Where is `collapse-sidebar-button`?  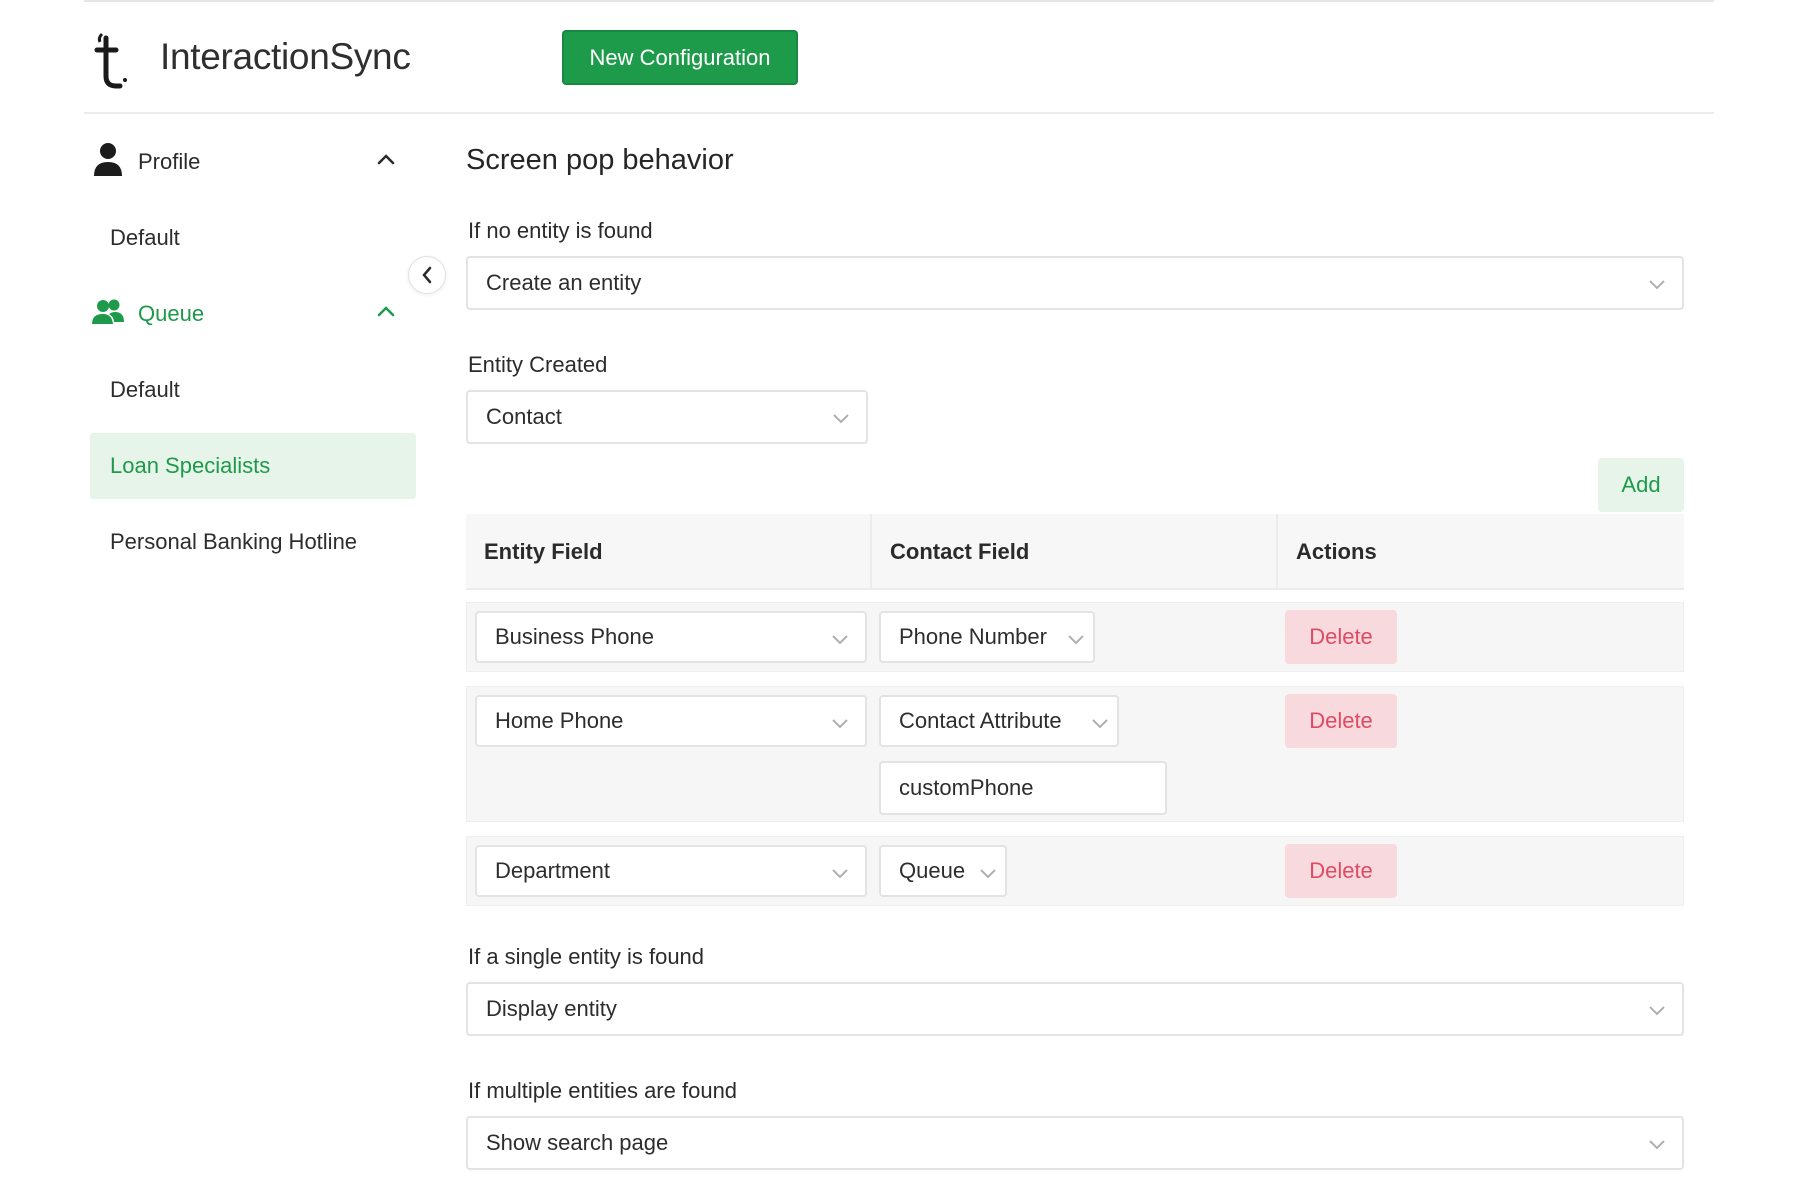 collapse-sidebar-button is located at coordinates (427, 275).